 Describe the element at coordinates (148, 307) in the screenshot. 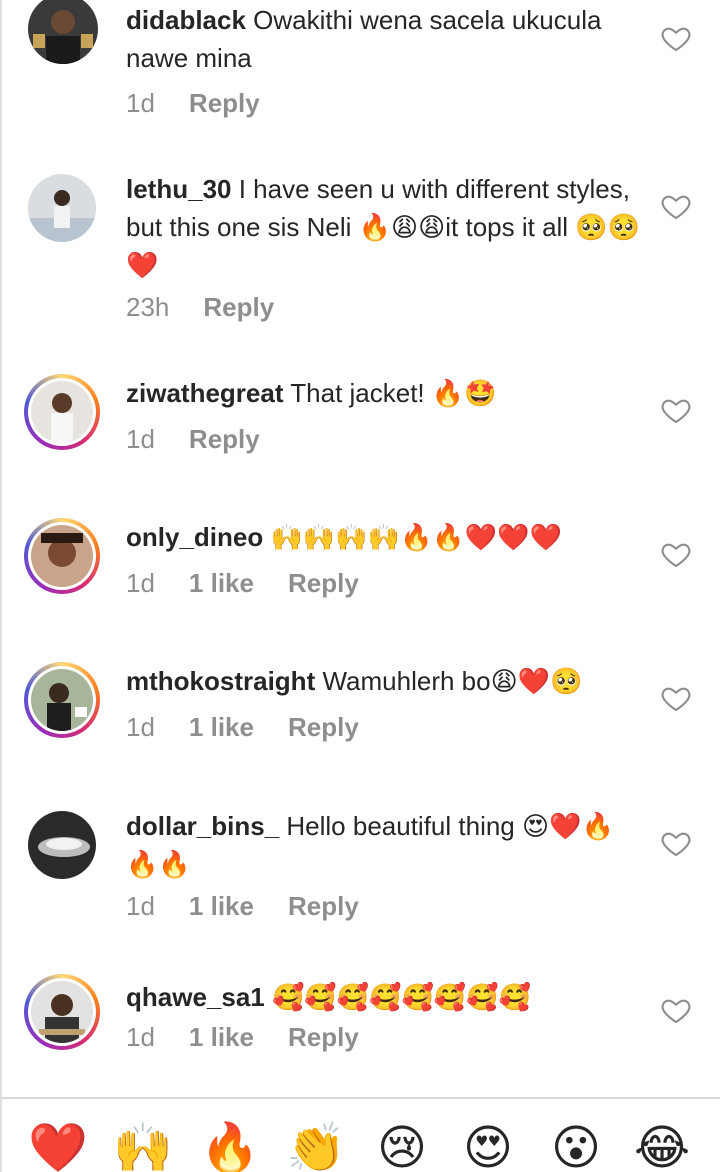

I see `comment-time: 23h` at that location.